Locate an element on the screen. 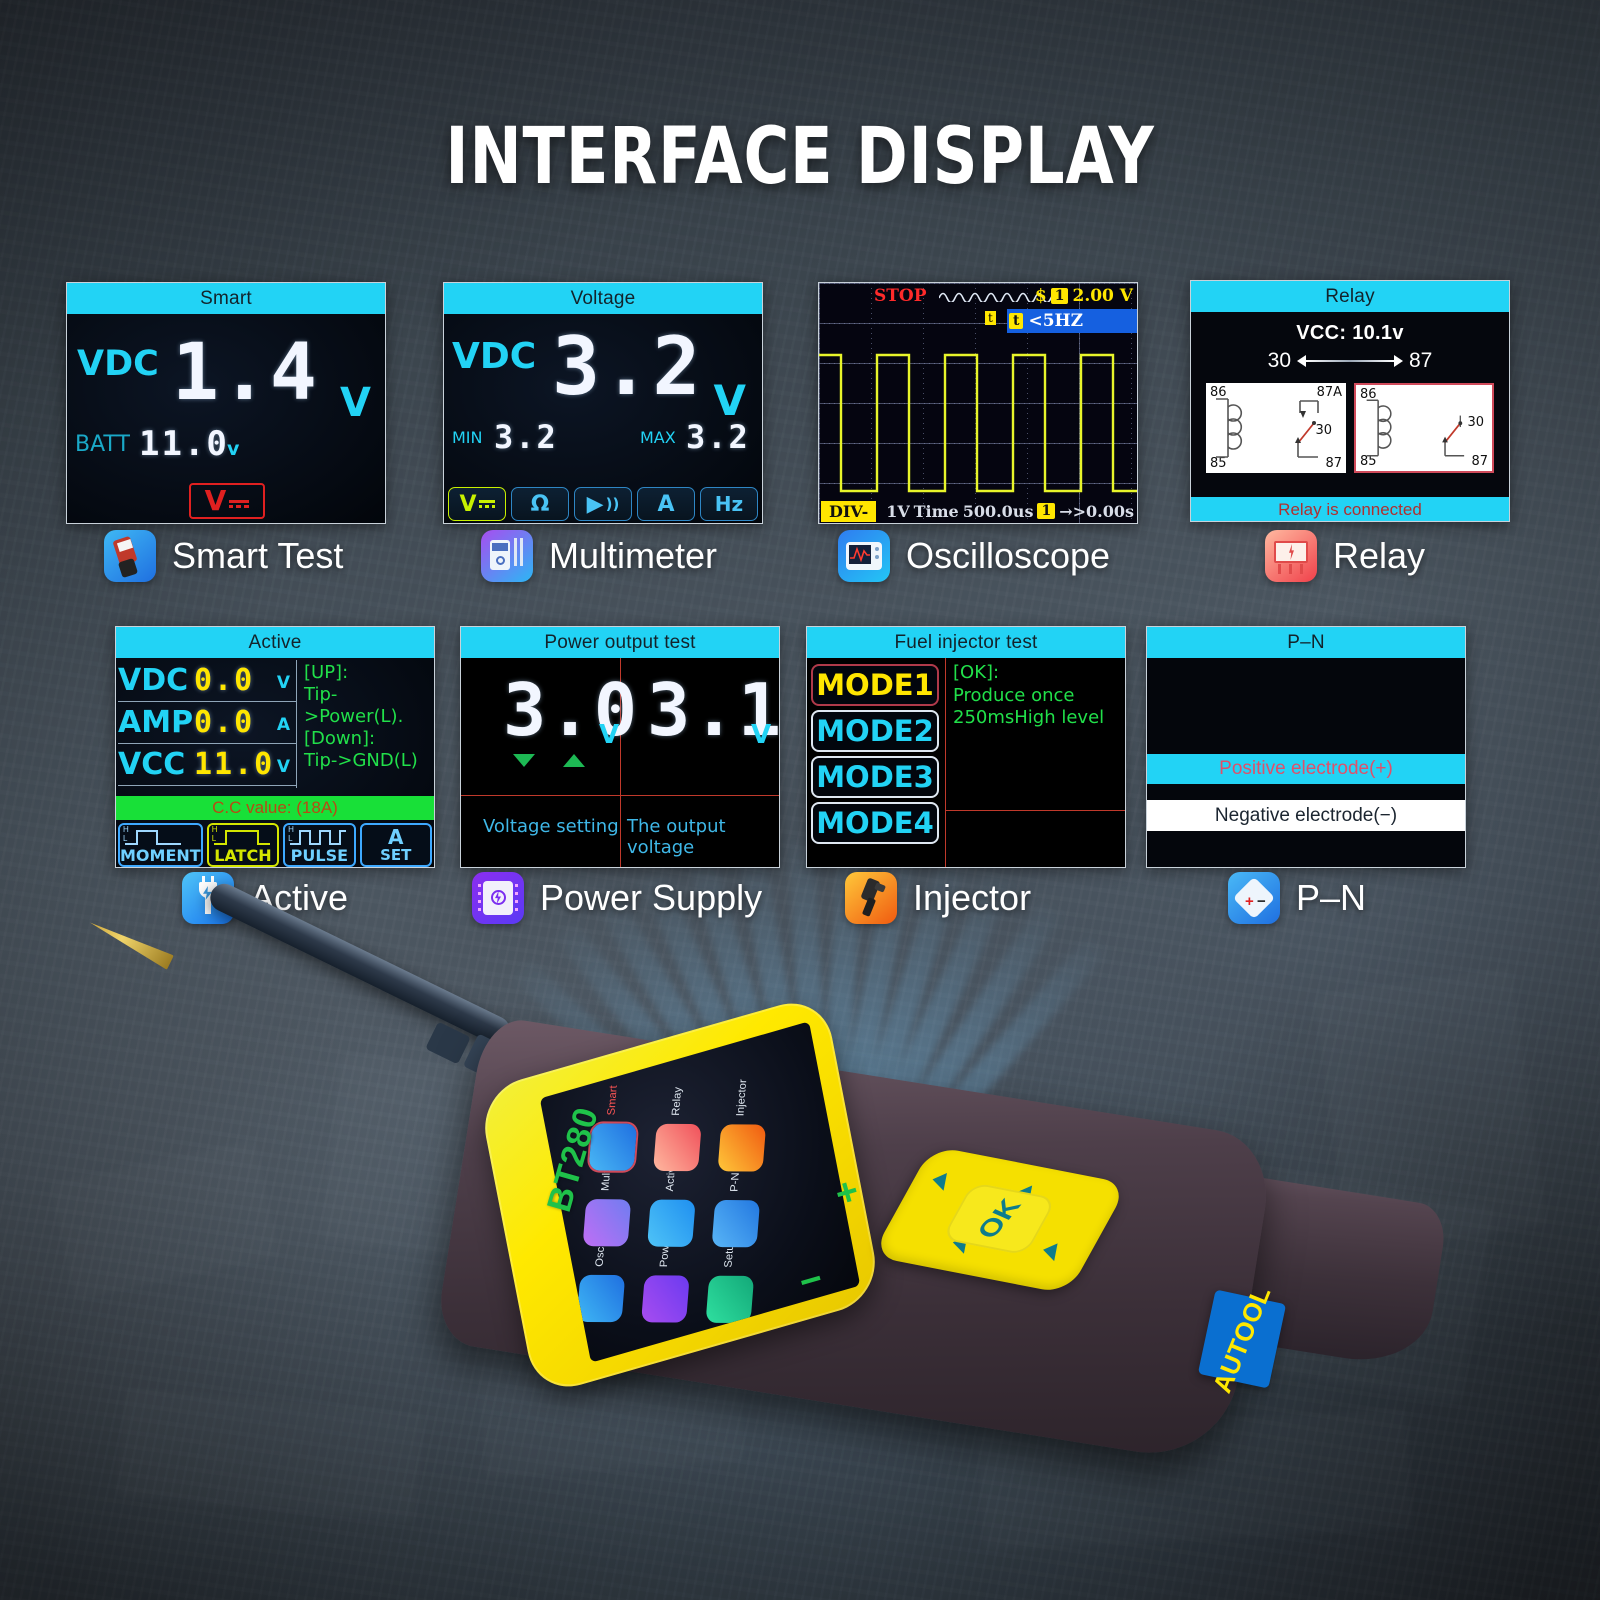  label-text-smart-test: Smart Test is located at coordinates (258, 555).